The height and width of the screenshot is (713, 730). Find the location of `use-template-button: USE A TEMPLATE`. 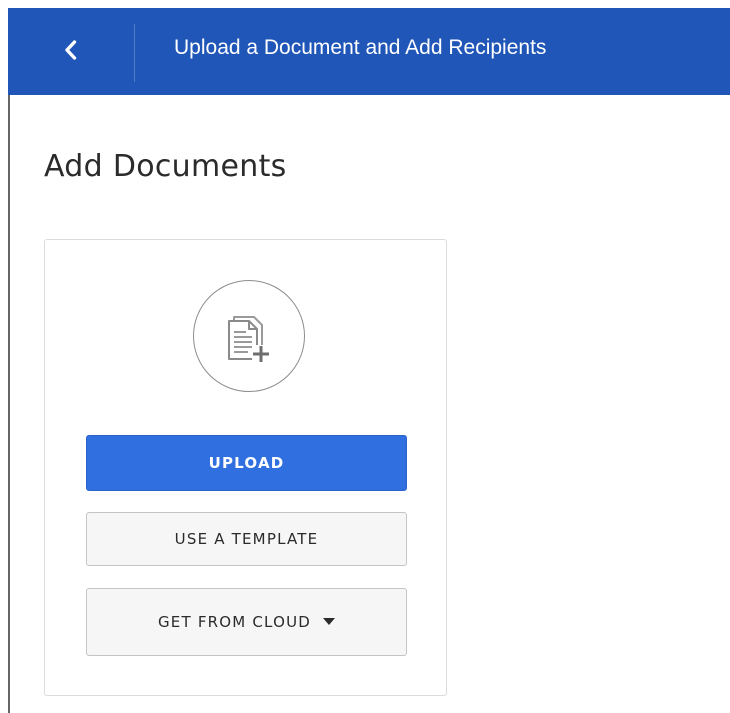

use-template-button: USE A TEMPLATE is located at coordinates (246, 539).